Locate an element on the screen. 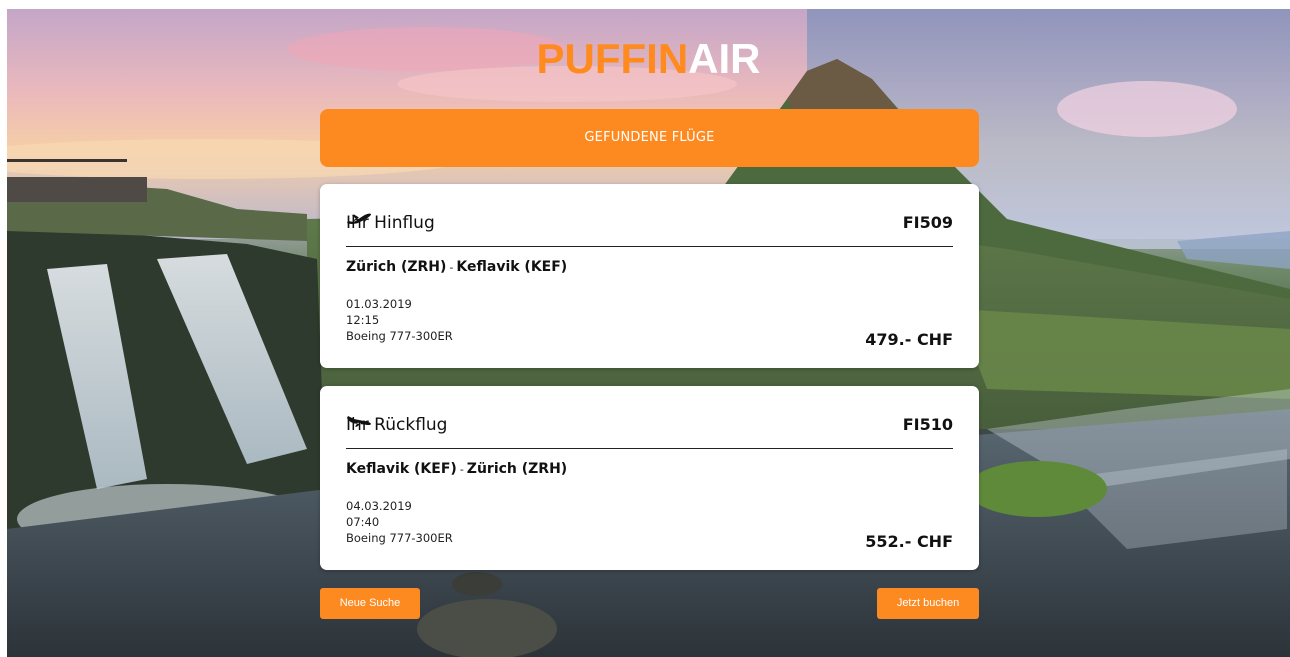  outbound-route: Zürich (ZRH) - Keflavik (KEF) is located at coordinates (456, 267).